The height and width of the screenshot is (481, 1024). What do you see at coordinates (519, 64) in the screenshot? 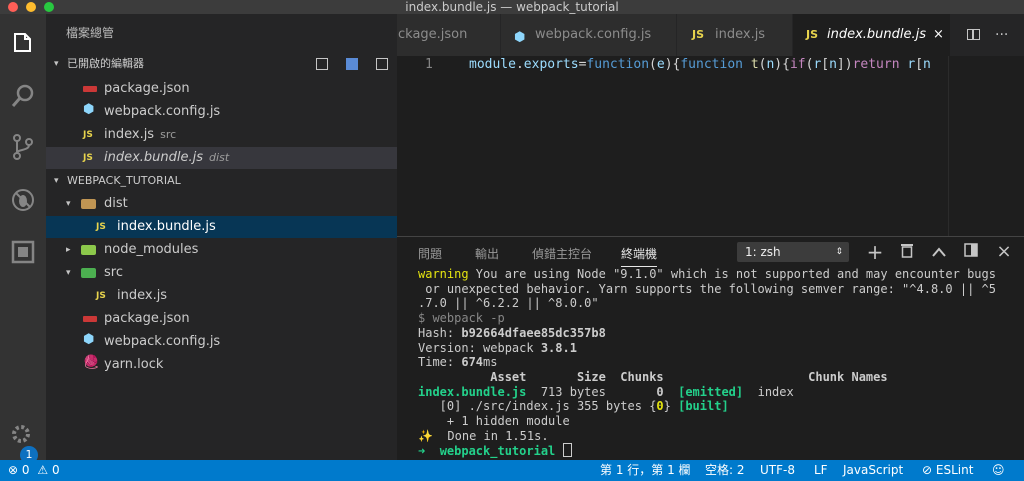
I see `code-token: .` at bounding box center [519, 64].